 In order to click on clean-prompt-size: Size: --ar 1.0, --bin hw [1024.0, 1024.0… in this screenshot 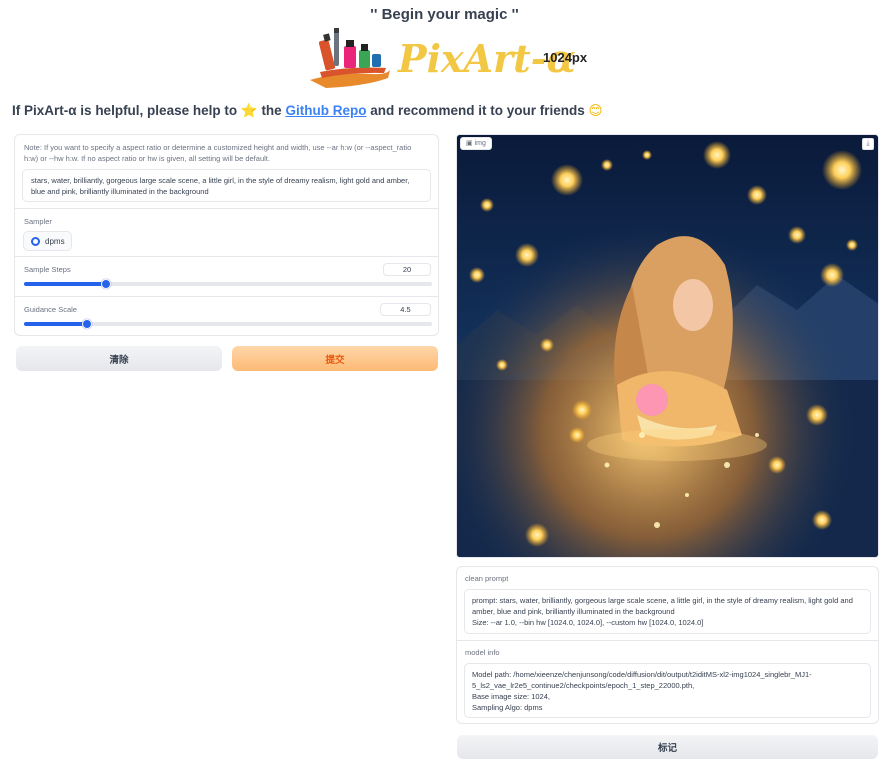, I will do `click(588, 622)`.